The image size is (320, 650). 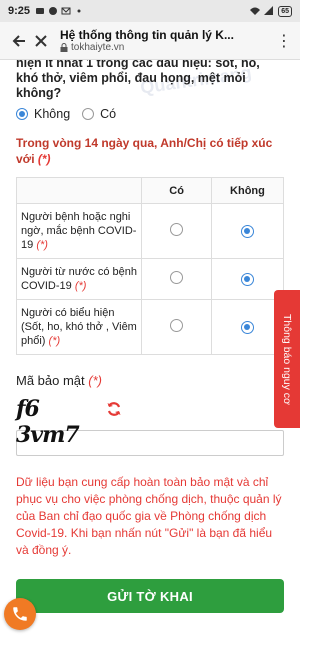 I want to click on captcha-label-text: Mã bảo mật, so click(x=50, y=380).